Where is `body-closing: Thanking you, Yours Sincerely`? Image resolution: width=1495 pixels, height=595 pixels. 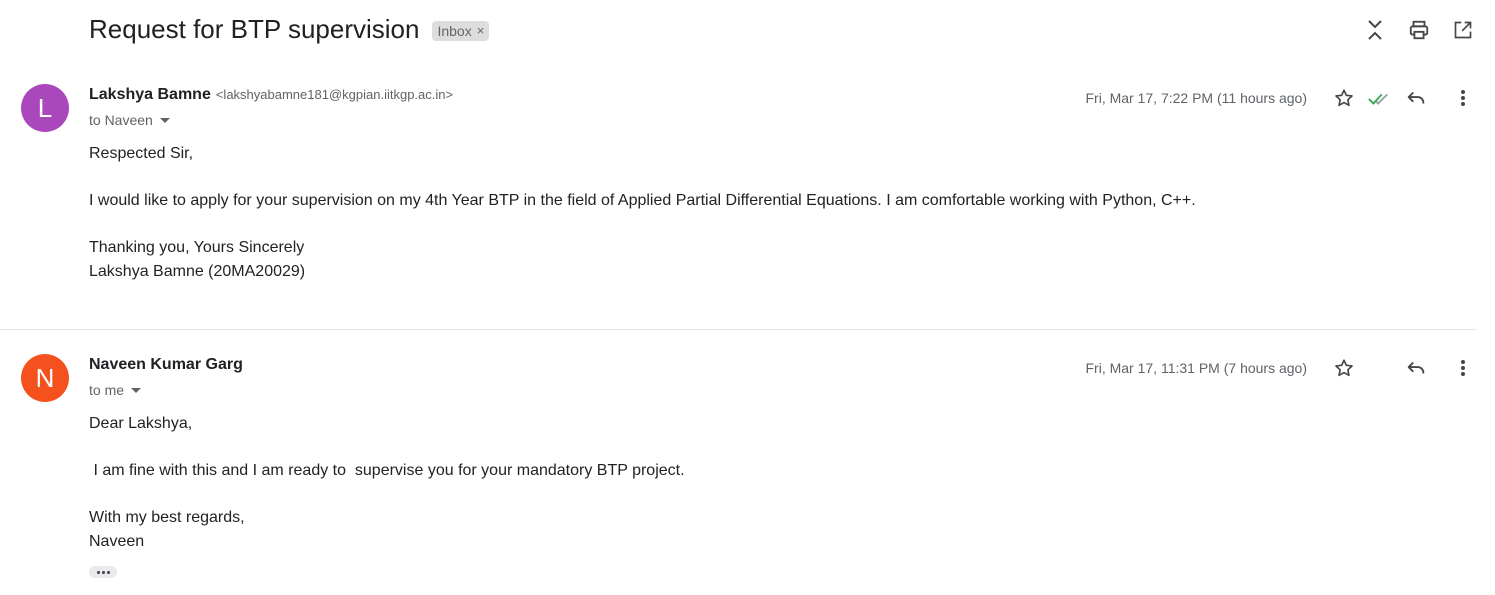
body-closing: Thanking you, Yours Sincerely is located at coordinates (197, 247).